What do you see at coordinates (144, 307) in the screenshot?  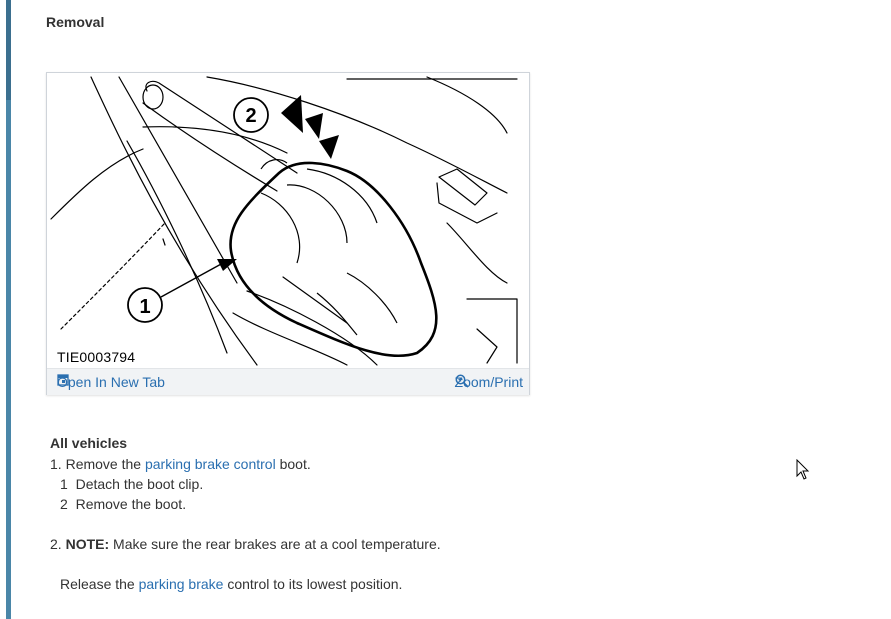 I see `callout-1-label: 1` at bounding box center [144, 307].